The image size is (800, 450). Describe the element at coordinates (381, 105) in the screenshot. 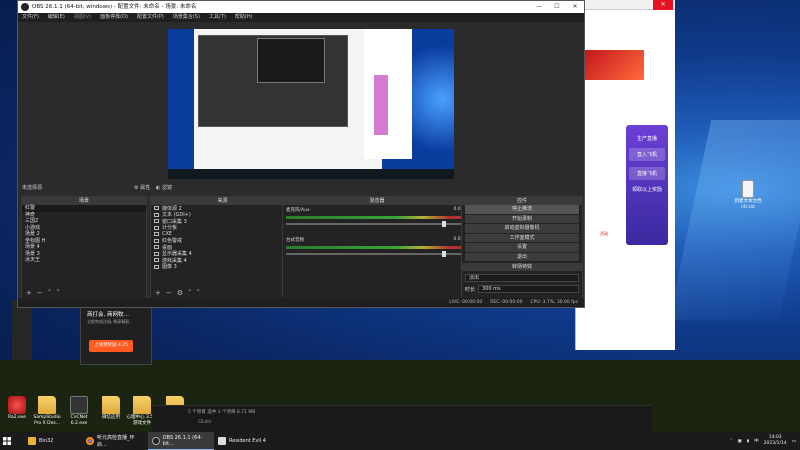

I see `preview-promo-strip` at that location.